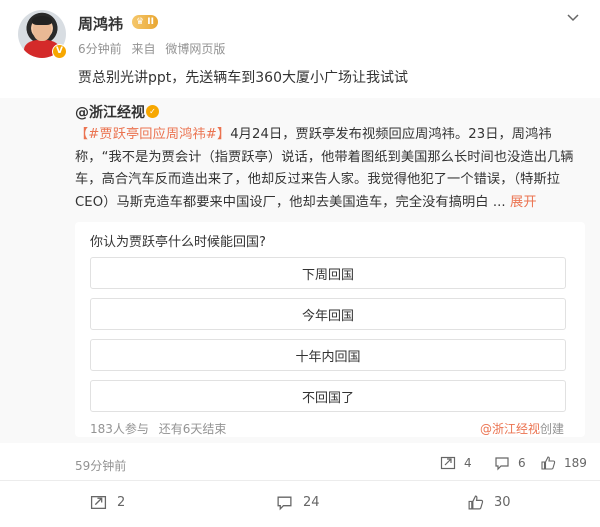  What do you see at coordinates (298, 502) in the screenshot?
I see `comment-button: 24` at bounding box center [298, 502].